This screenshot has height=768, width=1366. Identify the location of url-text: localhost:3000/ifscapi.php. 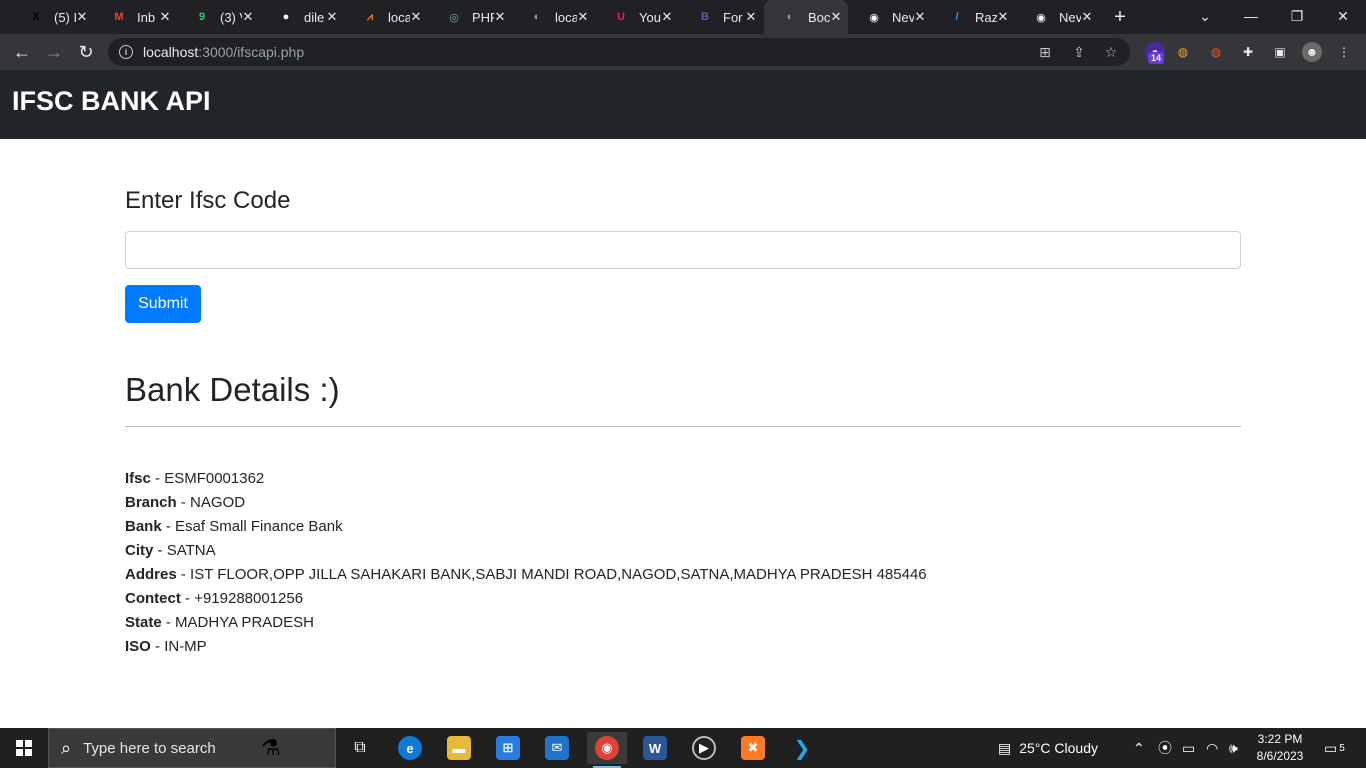
(224, 52).